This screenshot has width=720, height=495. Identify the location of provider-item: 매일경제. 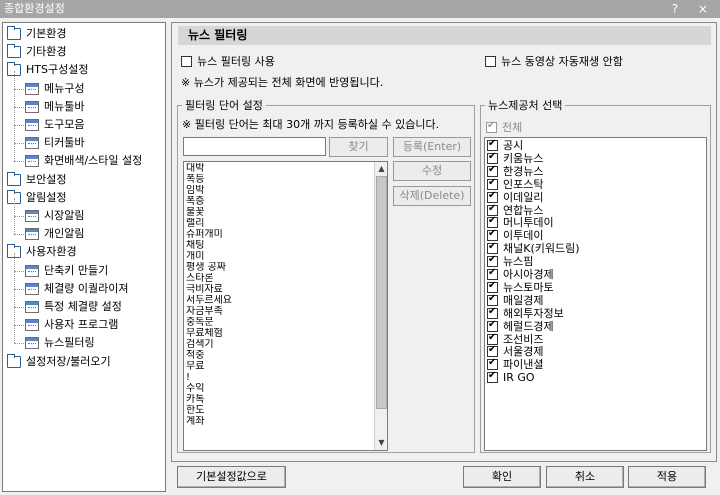
(587, 300).